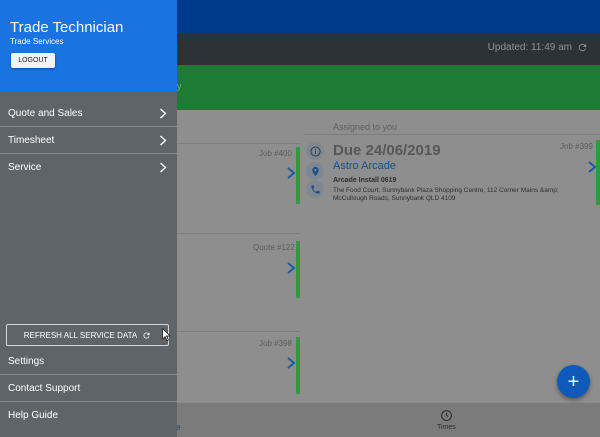  I want to click on card-number: Job #398, so click(275, 343).